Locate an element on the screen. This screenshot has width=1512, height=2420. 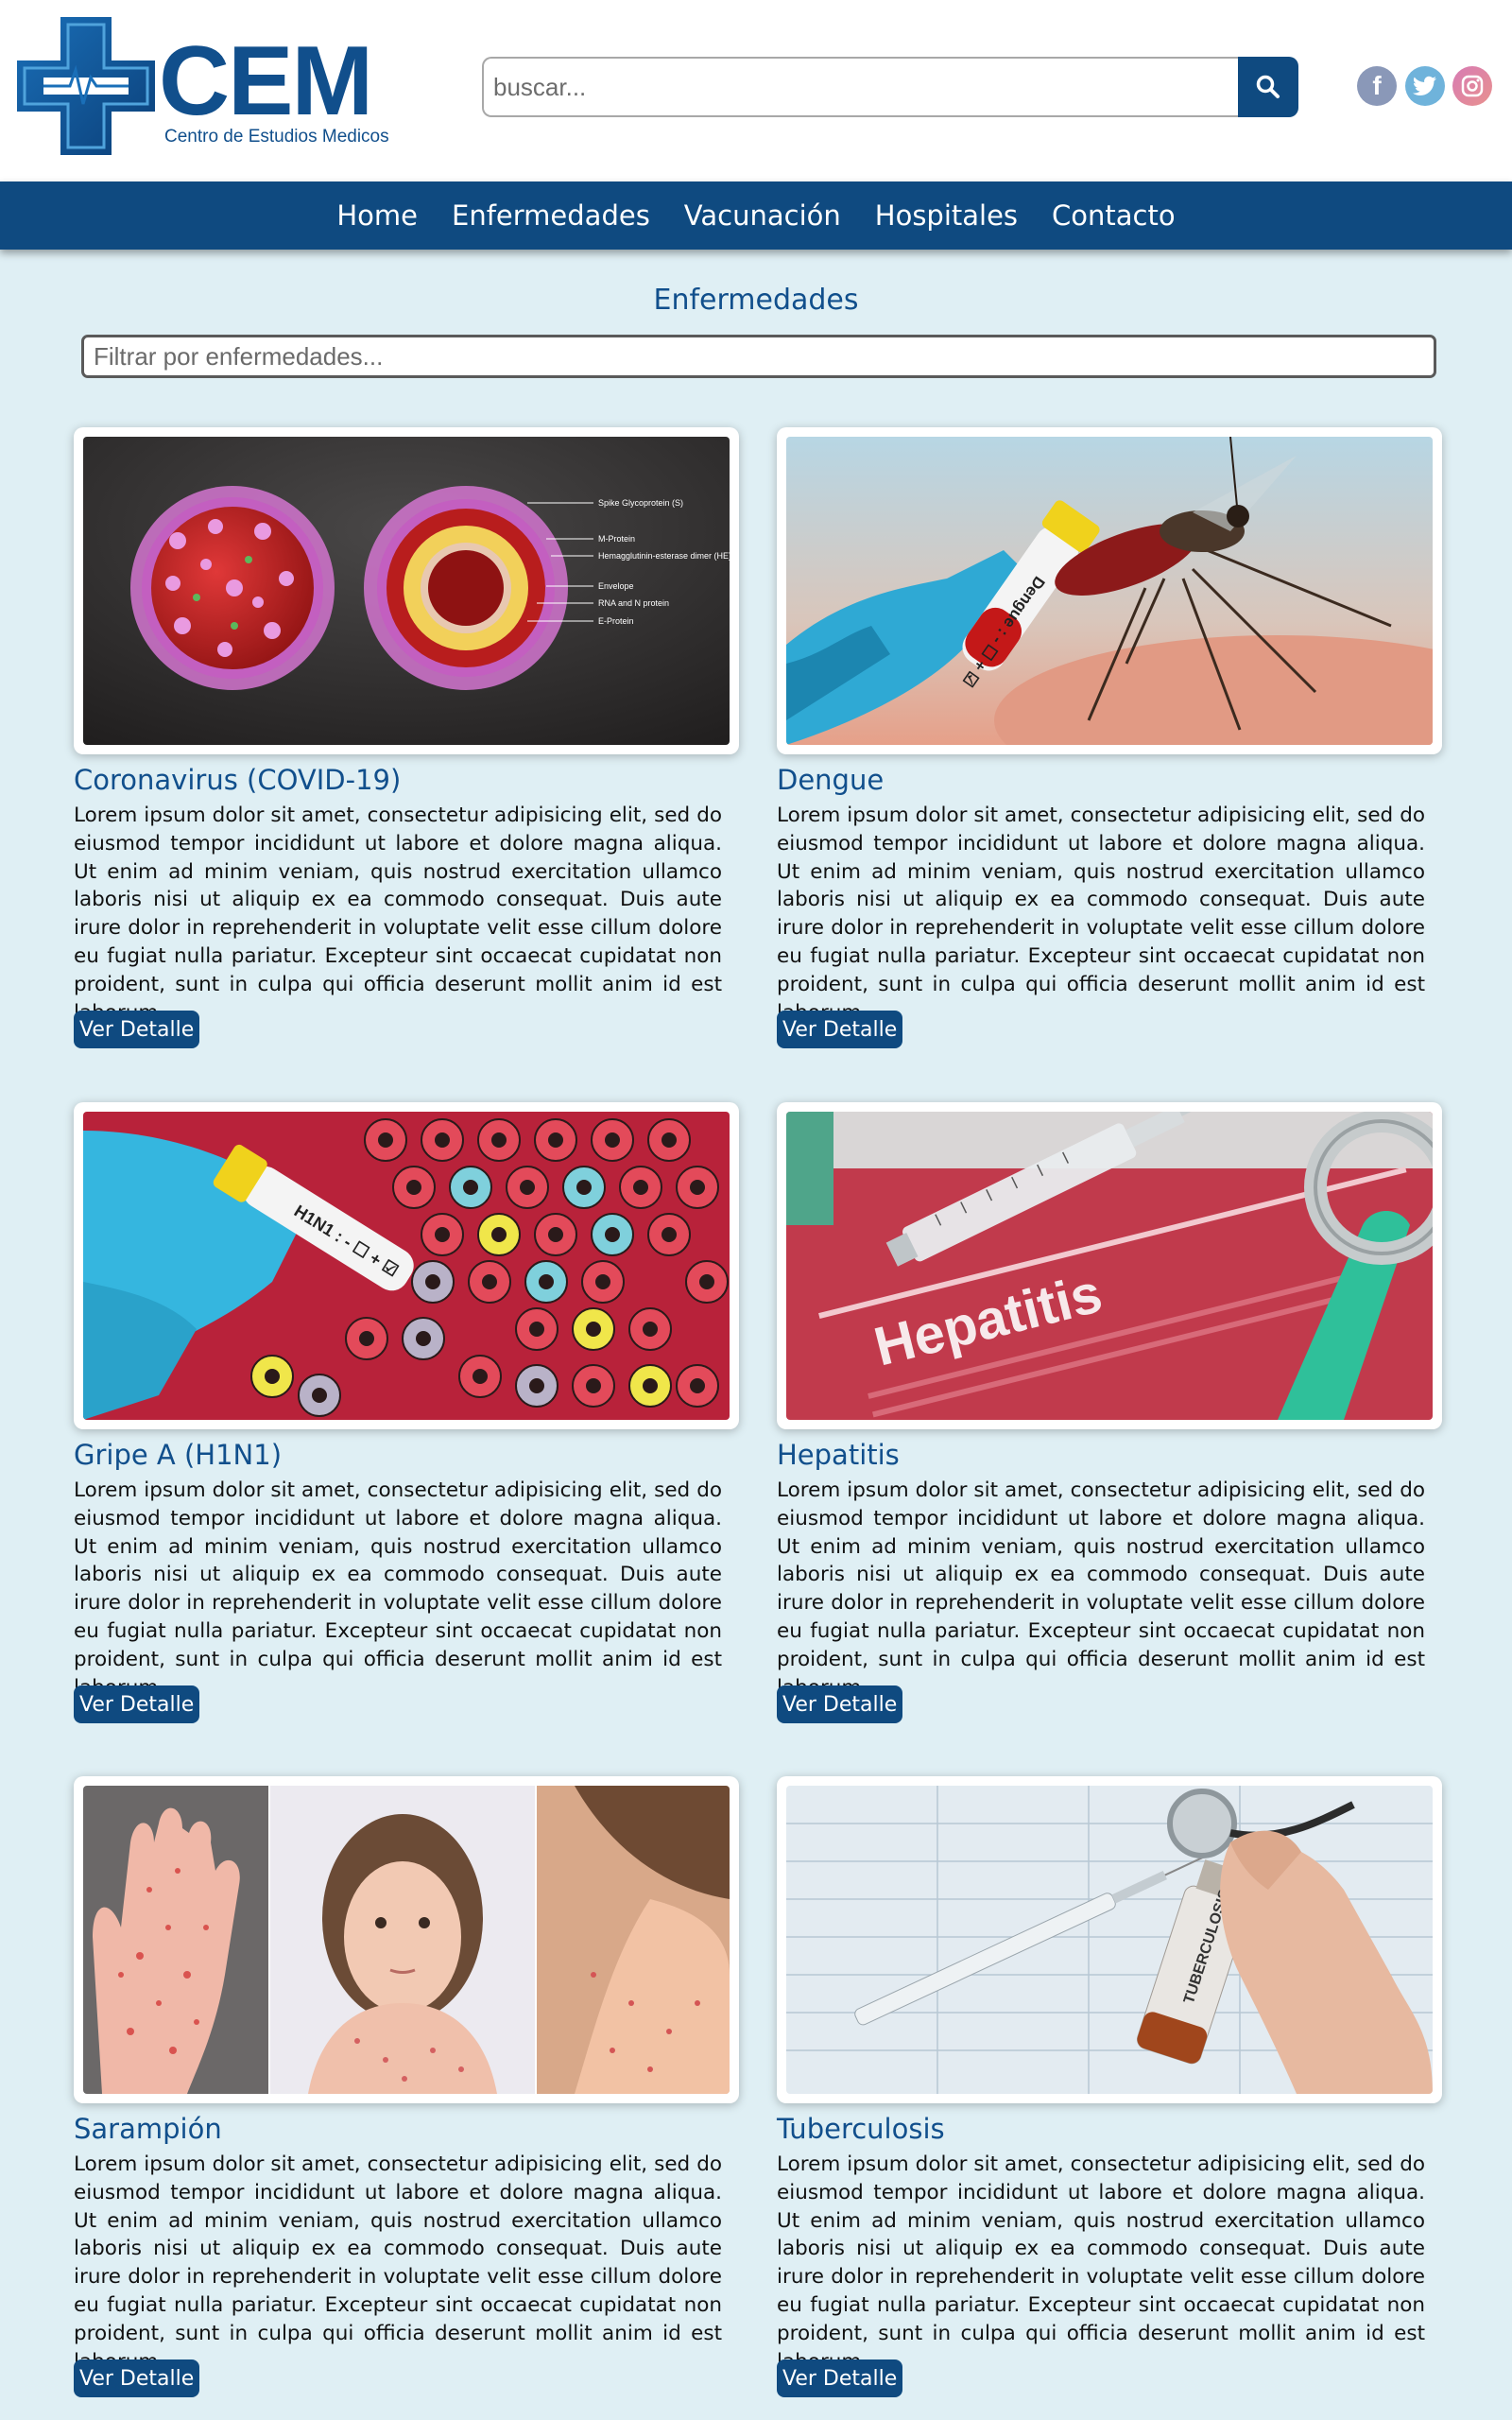
h1n1-image: H1N1 : - ☐ + ☑ is located at coordinates (406, 1266).